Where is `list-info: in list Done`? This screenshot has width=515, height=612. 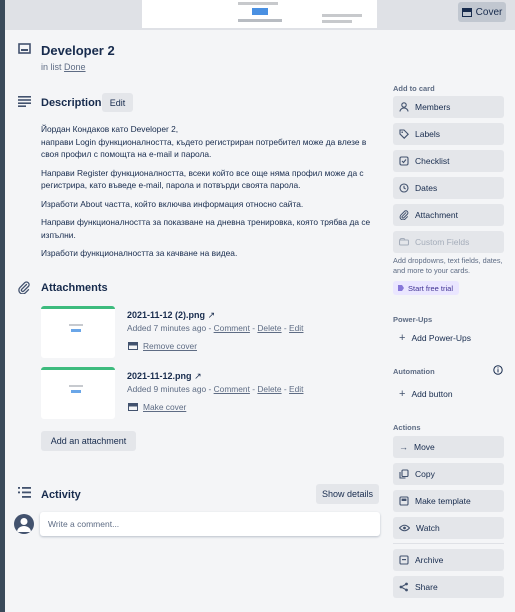
list-info: in list Done is located at coordinates (63, 67).